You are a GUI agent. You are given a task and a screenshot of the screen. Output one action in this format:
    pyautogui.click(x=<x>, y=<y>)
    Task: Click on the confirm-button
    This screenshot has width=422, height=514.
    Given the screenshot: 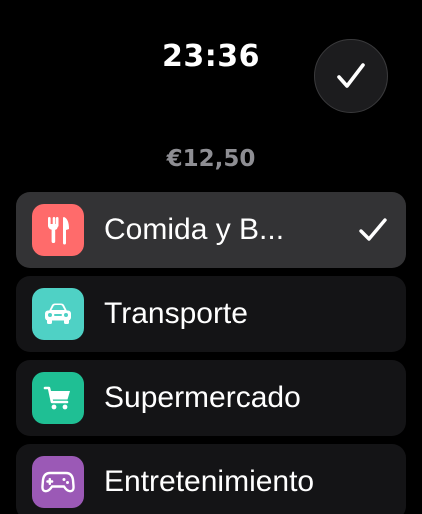 What is the action you would take?
    pyautogui.click(x=351, y=76)
    